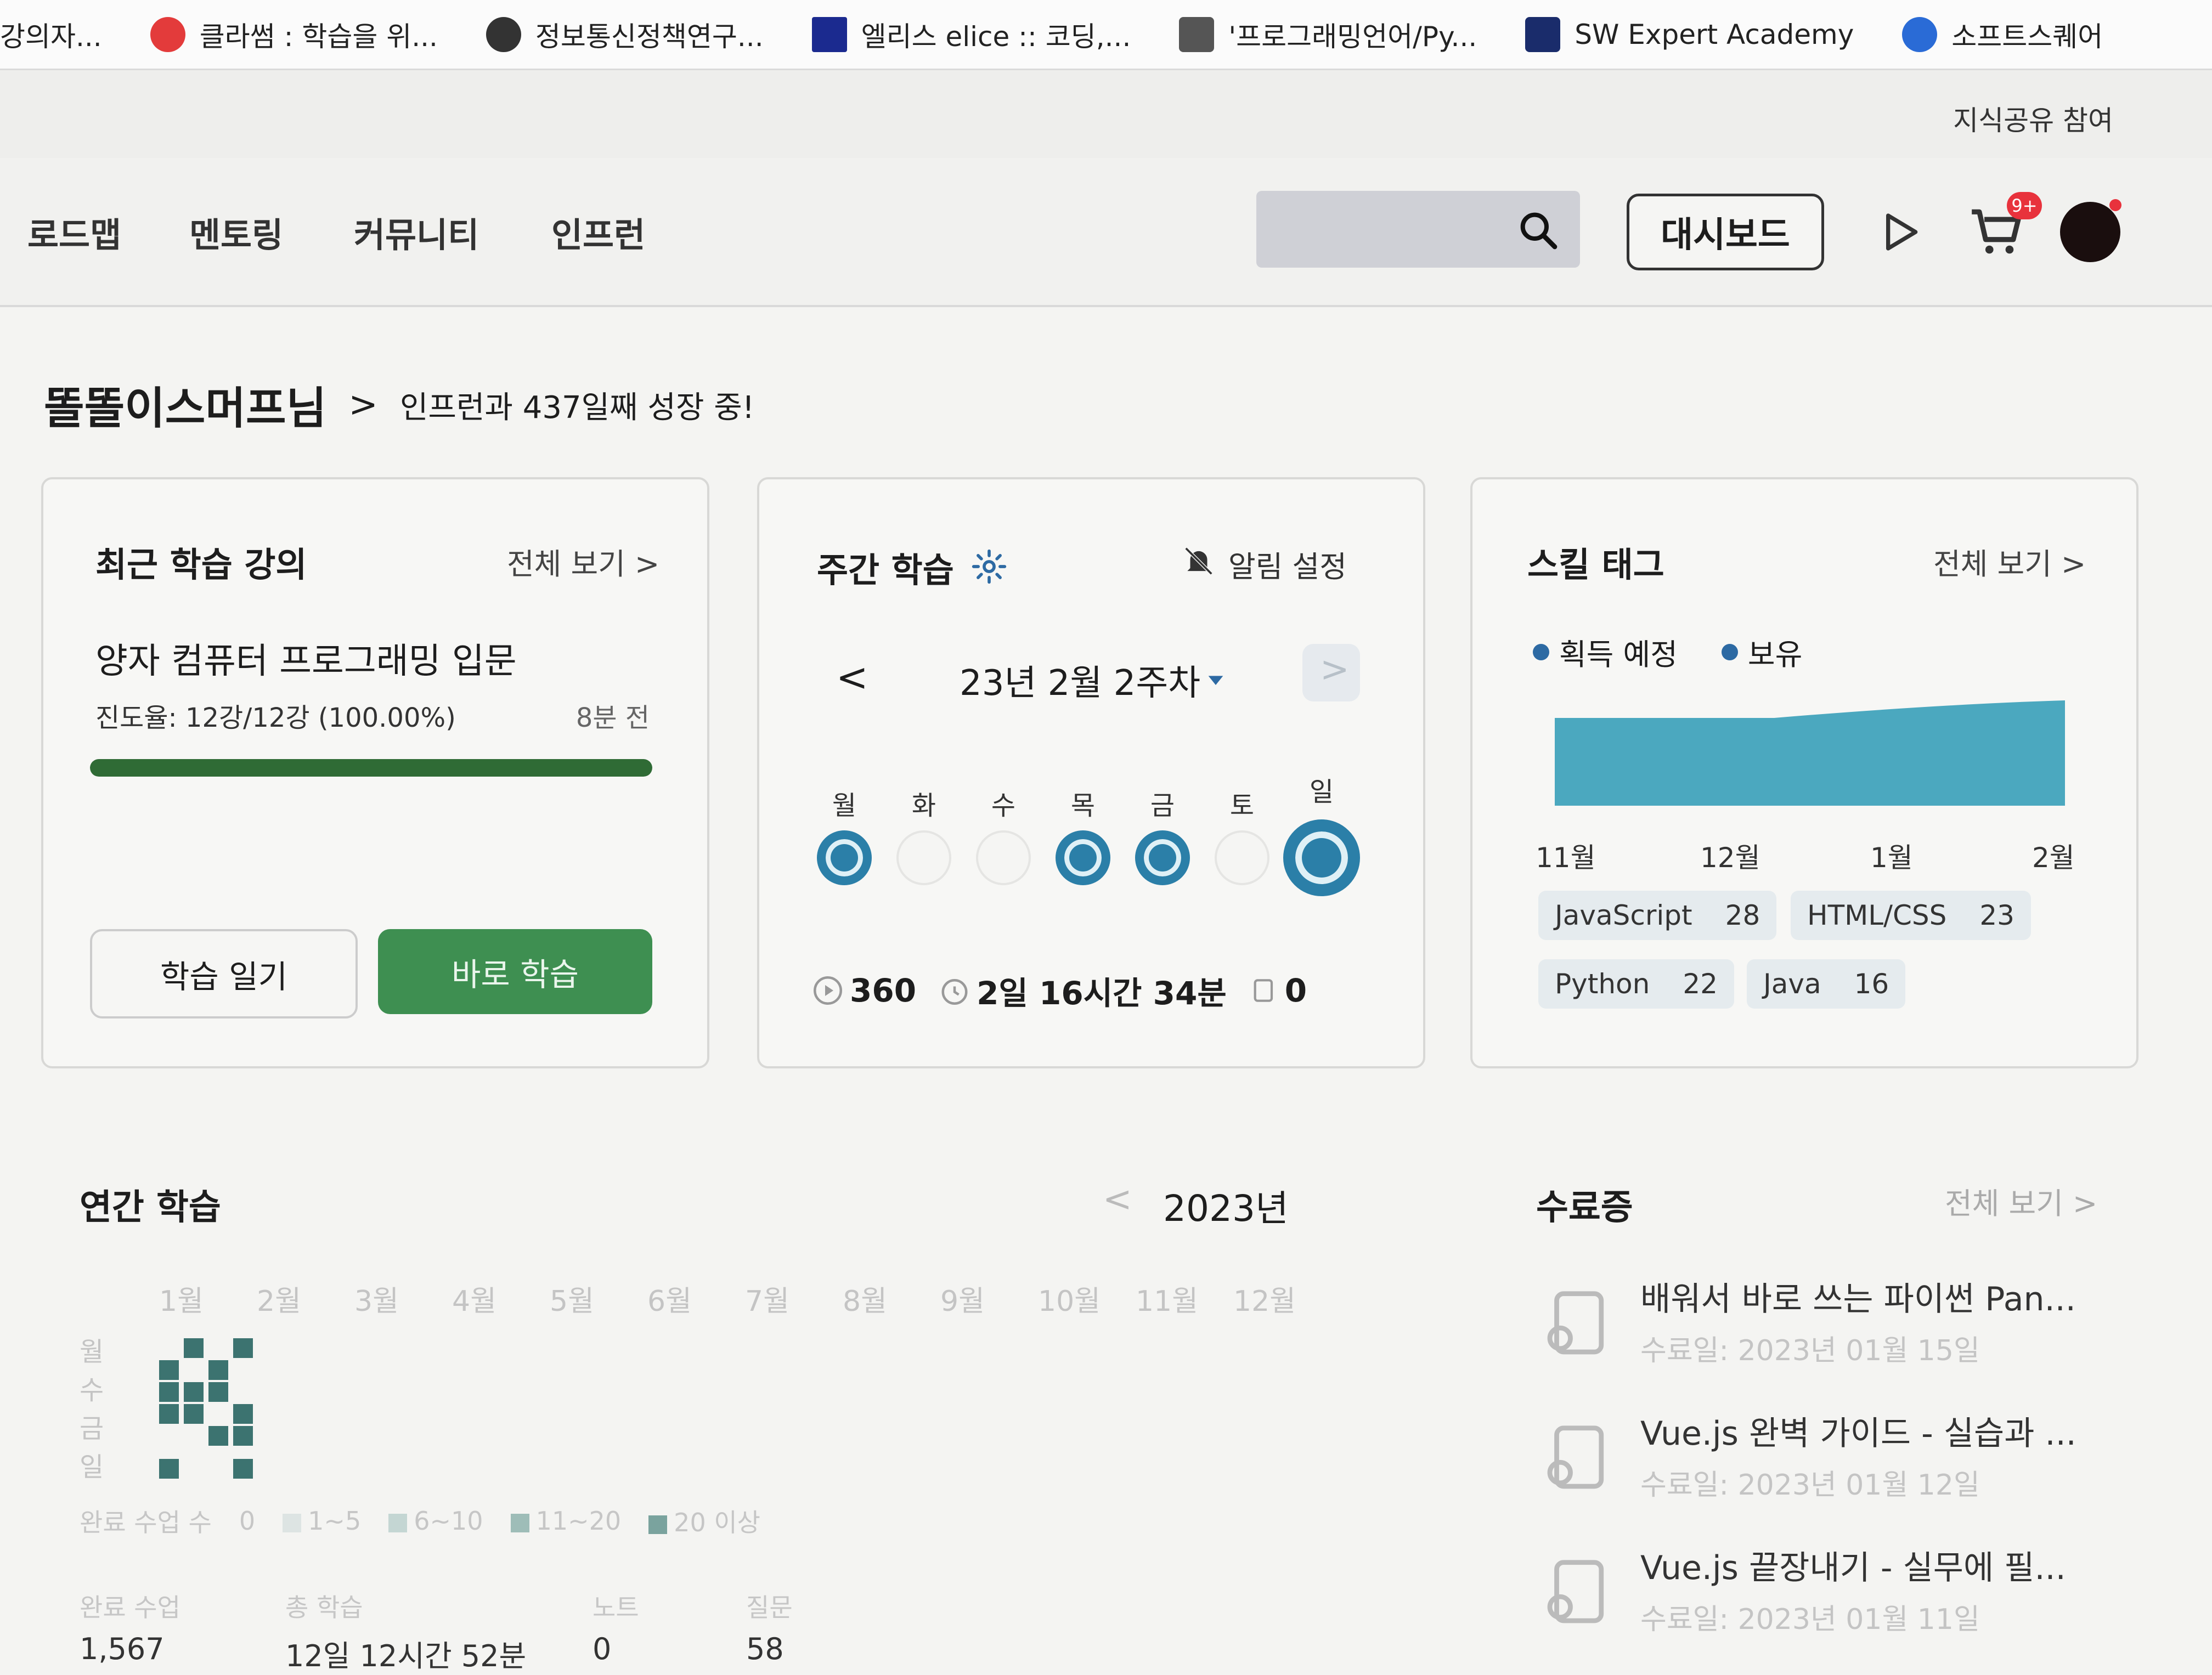 This screenshot has width=2212, height=1675. What do you see at coordinates (122, 1649) in the screenshot?
I see `completed-lectures-value: 1,567` at bounding box center [122, 1649].